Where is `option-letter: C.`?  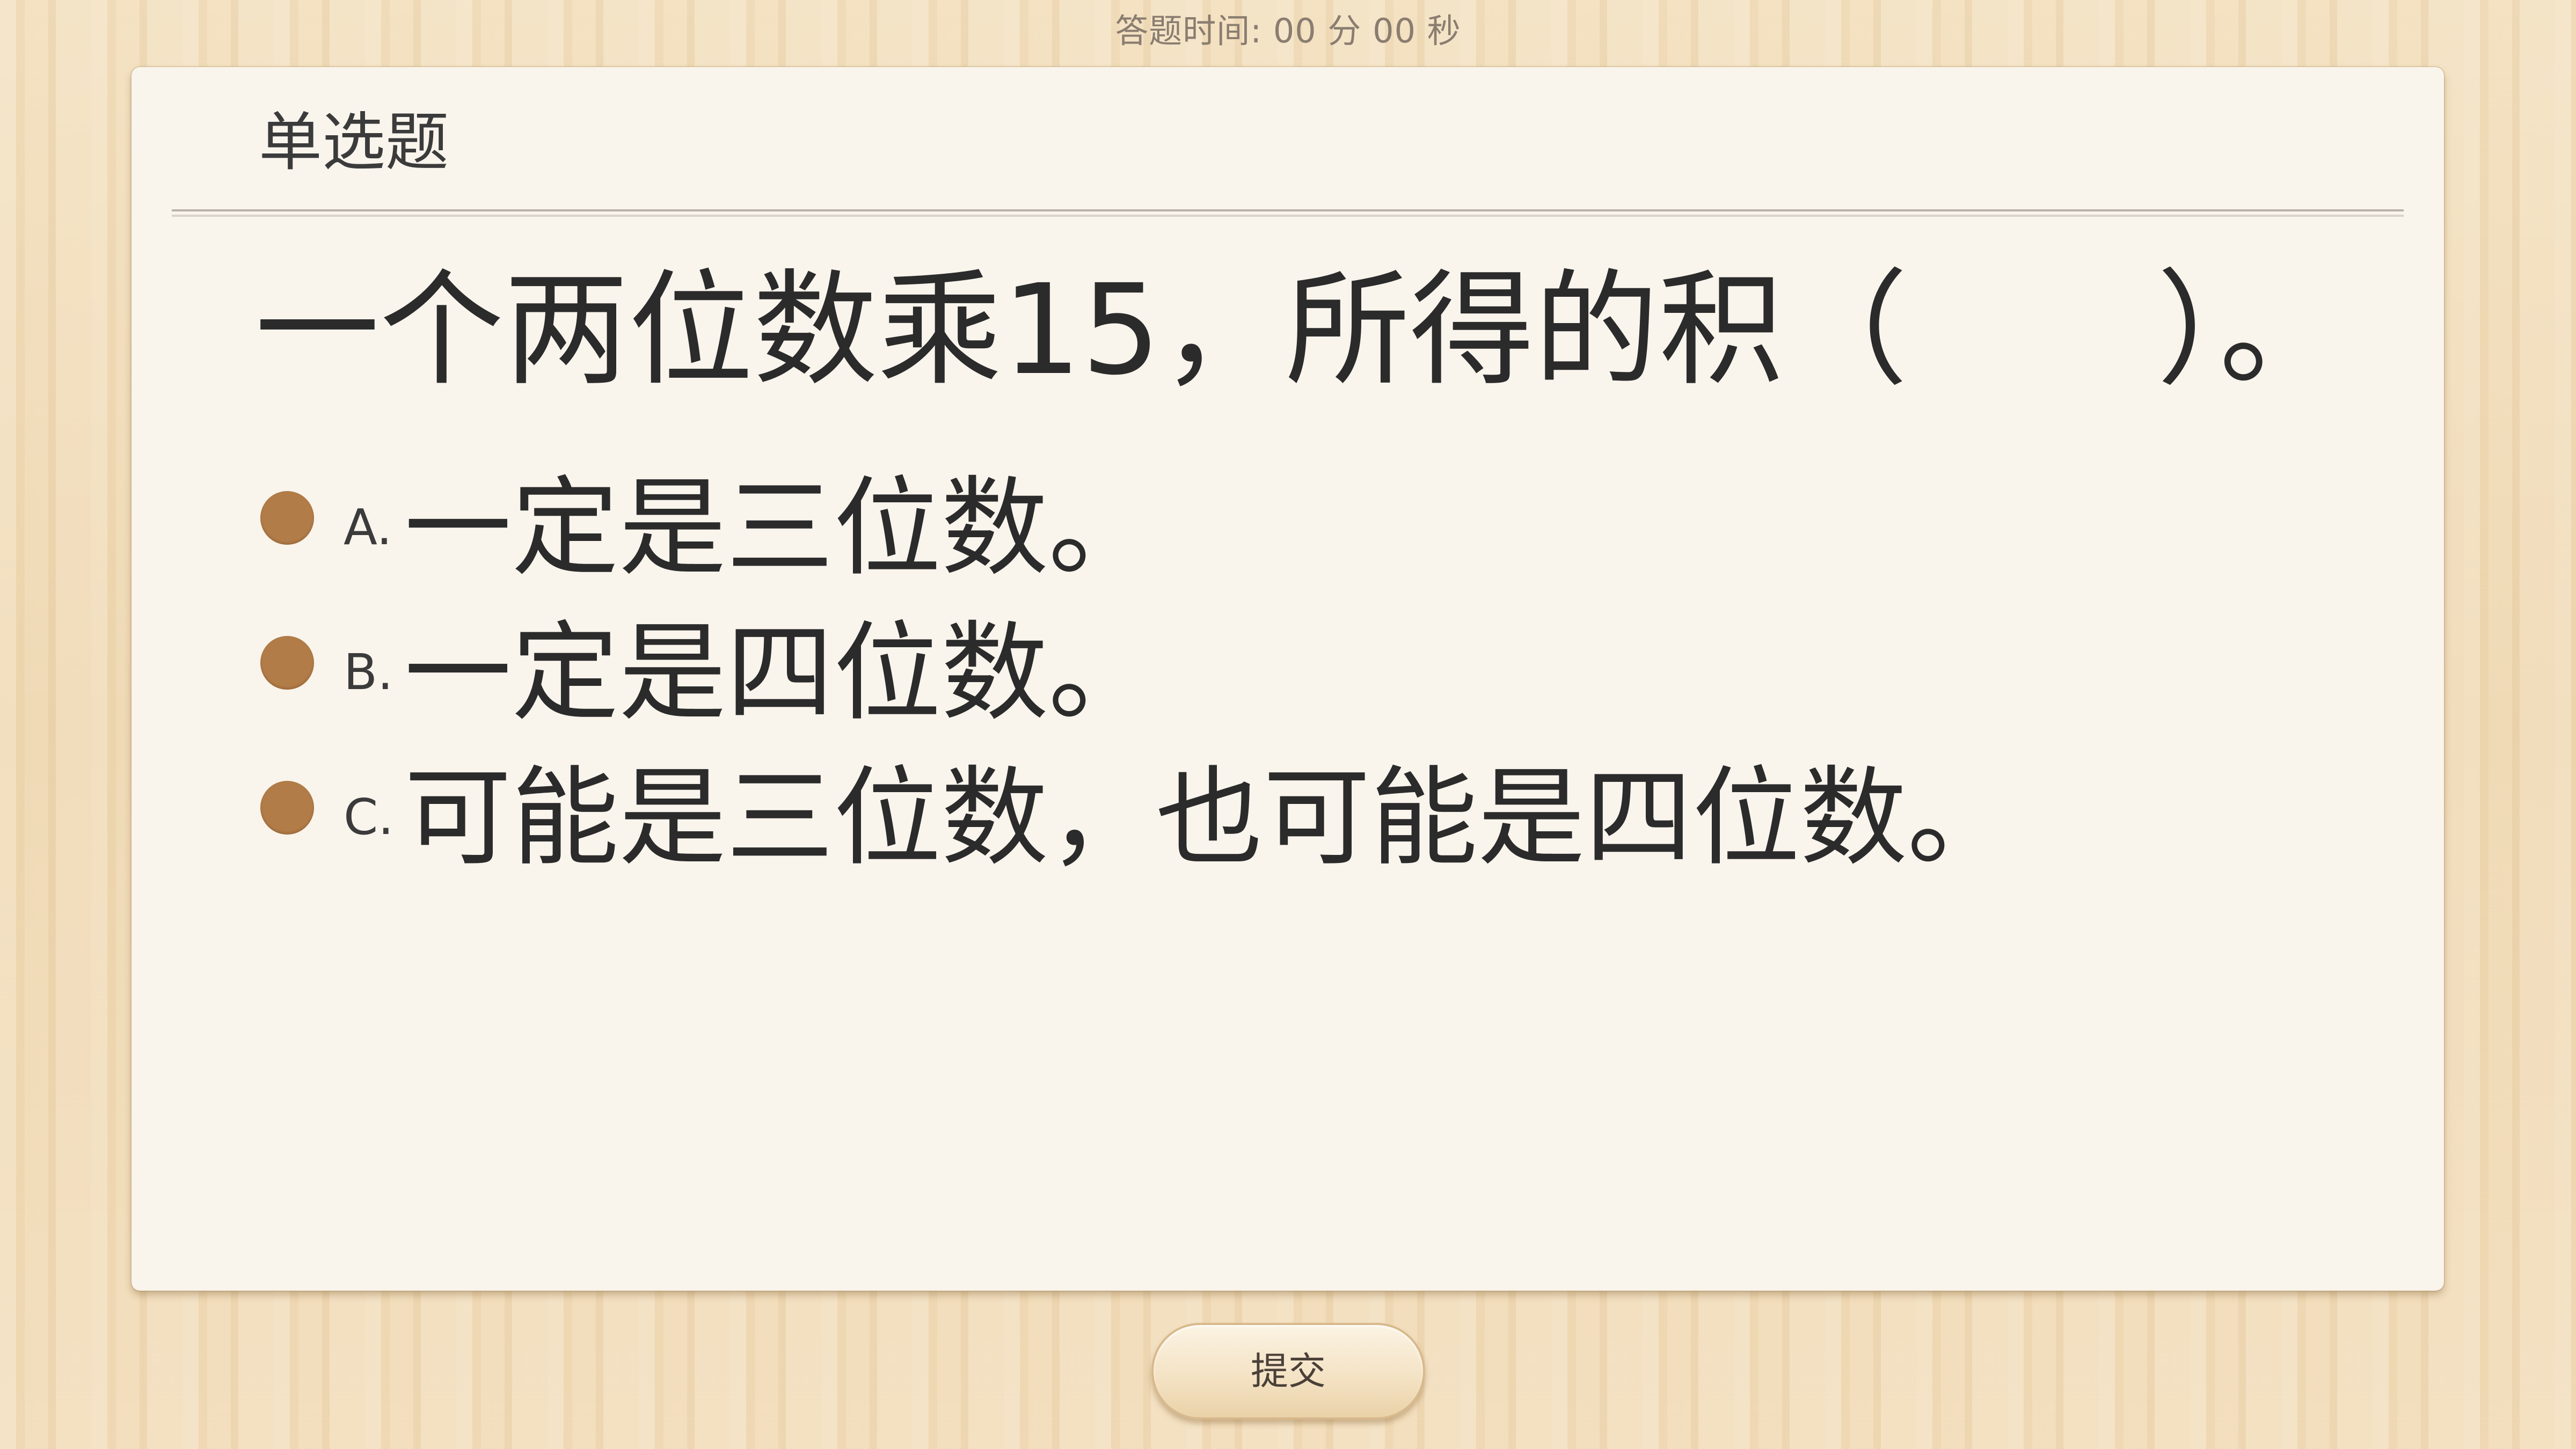 option-letter: C. is located at coordinates (369, 817).